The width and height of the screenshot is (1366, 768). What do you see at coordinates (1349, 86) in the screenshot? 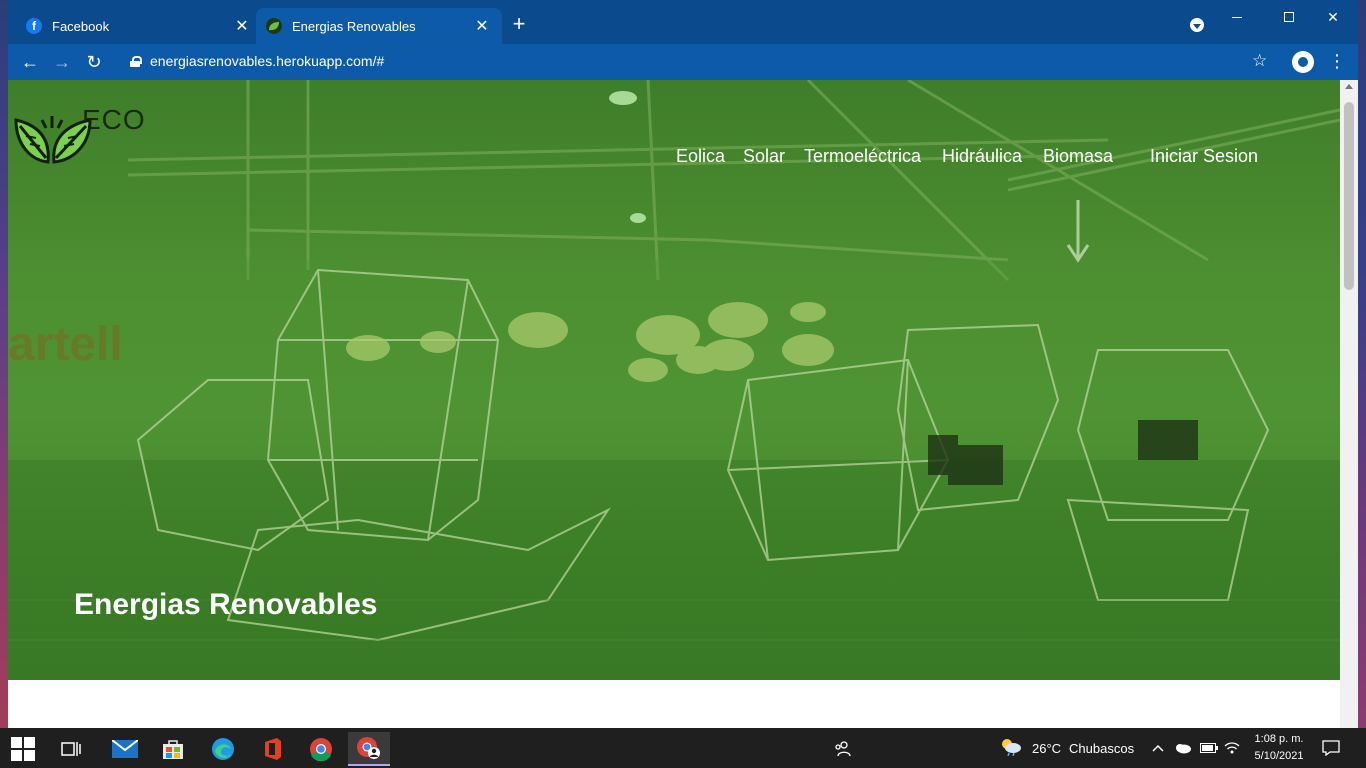
I see `scroll-up-arrow-icon` at bounding box center [1349, 86].